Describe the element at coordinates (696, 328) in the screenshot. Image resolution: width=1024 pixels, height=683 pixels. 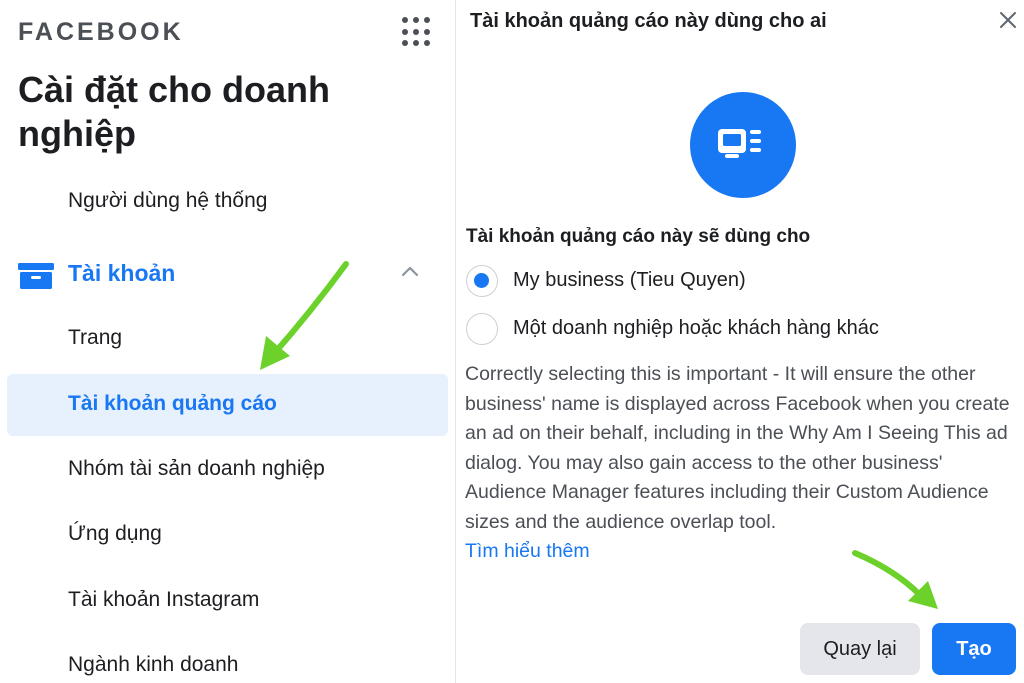
I see `option-label: Một doanh nghiệp hoặc khách hàng khác` at that location.